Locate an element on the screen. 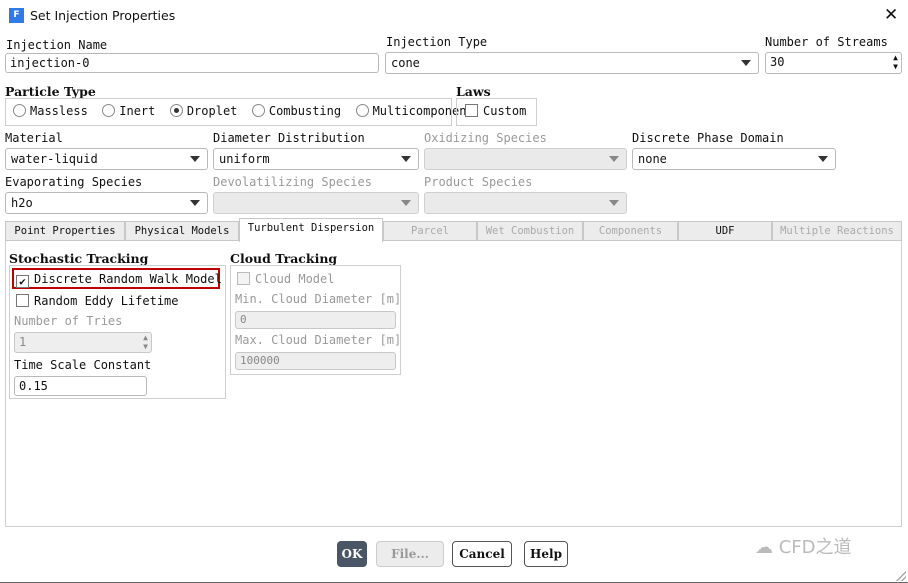 Image resolution: width=908 pixels, height=583 pixels. max-cloud-input: 100000 is located at coordinates (315, 361).